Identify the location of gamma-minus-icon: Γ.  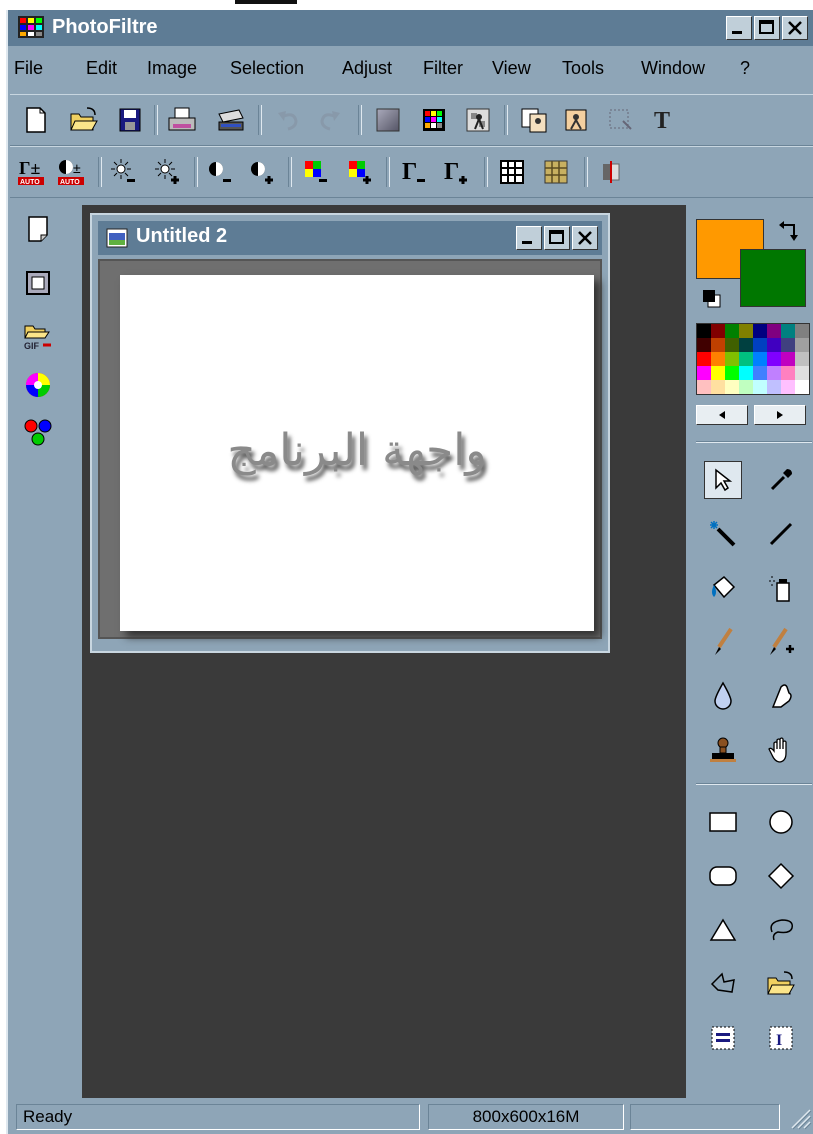
(414, 172).